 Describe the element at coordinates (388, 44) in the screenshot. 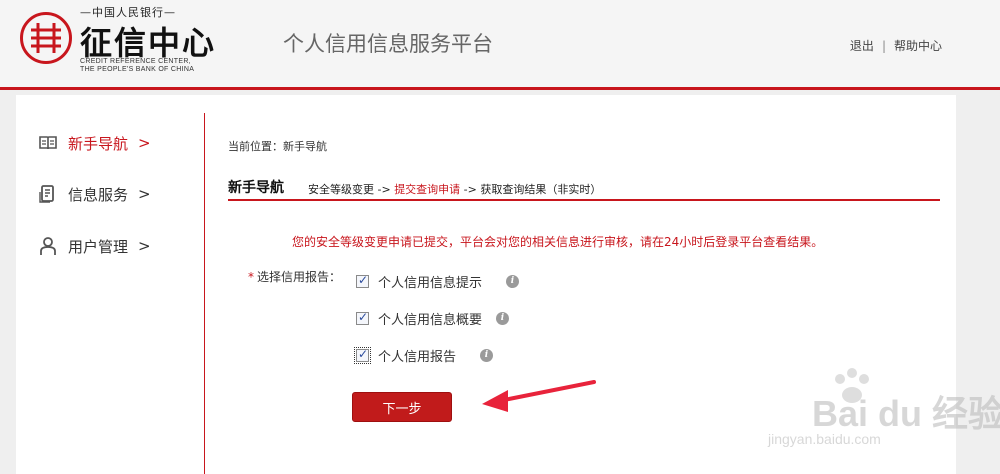

I see `platform-title: 个人信用信息服务平台` at that location.